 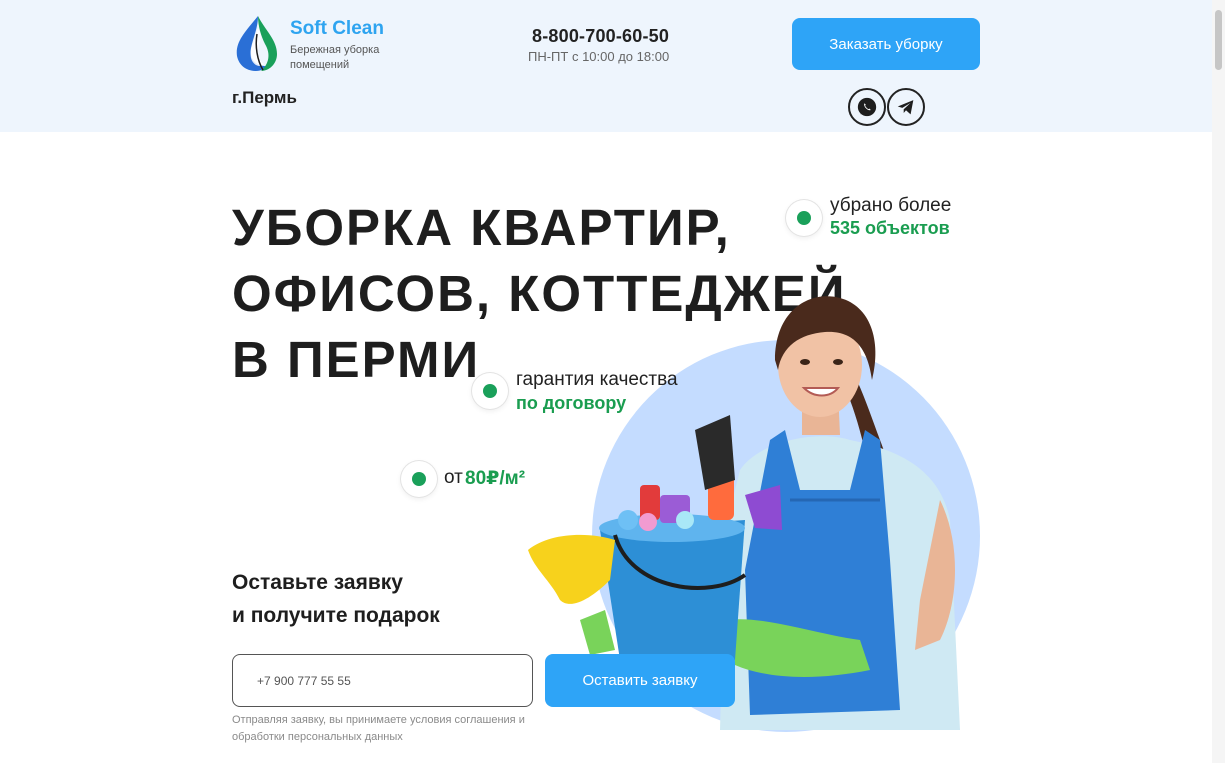 What do you see at coordinates (890, 228) in the screenshot?
I see `feature-1-highlight: 535 объектов` at bounding box center [890, 228].